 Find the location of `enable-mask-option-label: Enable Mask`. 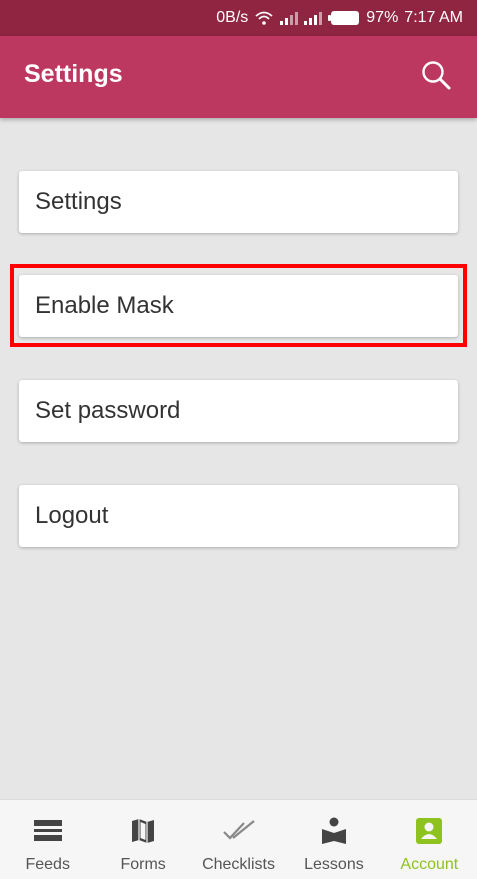

enable-mask-option-label: Enable Mask is located at coordinates (104, 305).